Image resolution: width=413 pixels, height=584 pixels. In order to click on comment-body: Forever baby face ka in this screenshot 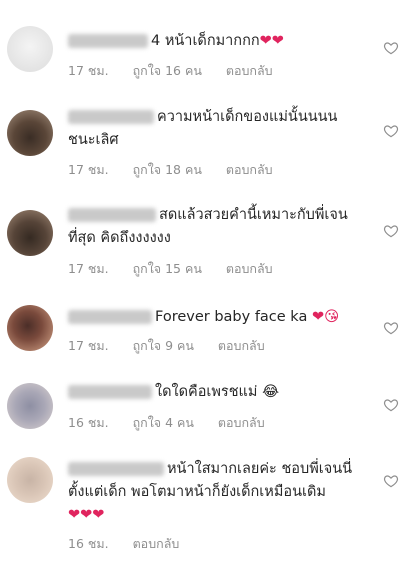, I will do `click(231, 317)`.